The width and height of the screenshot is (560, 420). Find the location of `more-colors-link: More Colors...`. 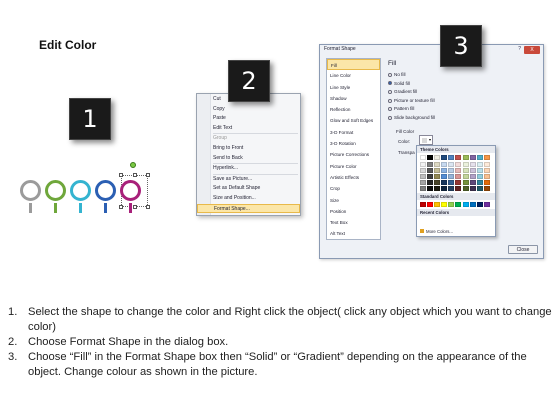

more-colors-link: More Colors... is located at coordinates (436, 231).